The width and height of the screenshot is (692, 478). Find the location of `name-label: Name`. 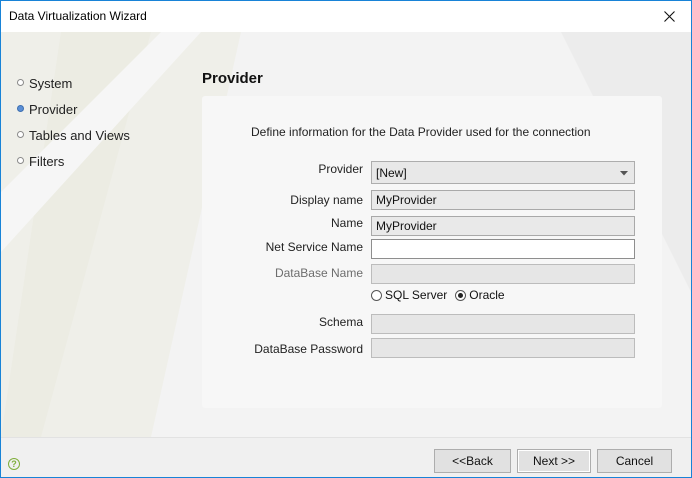

name-label: Name is located at coordinates (346, 223).